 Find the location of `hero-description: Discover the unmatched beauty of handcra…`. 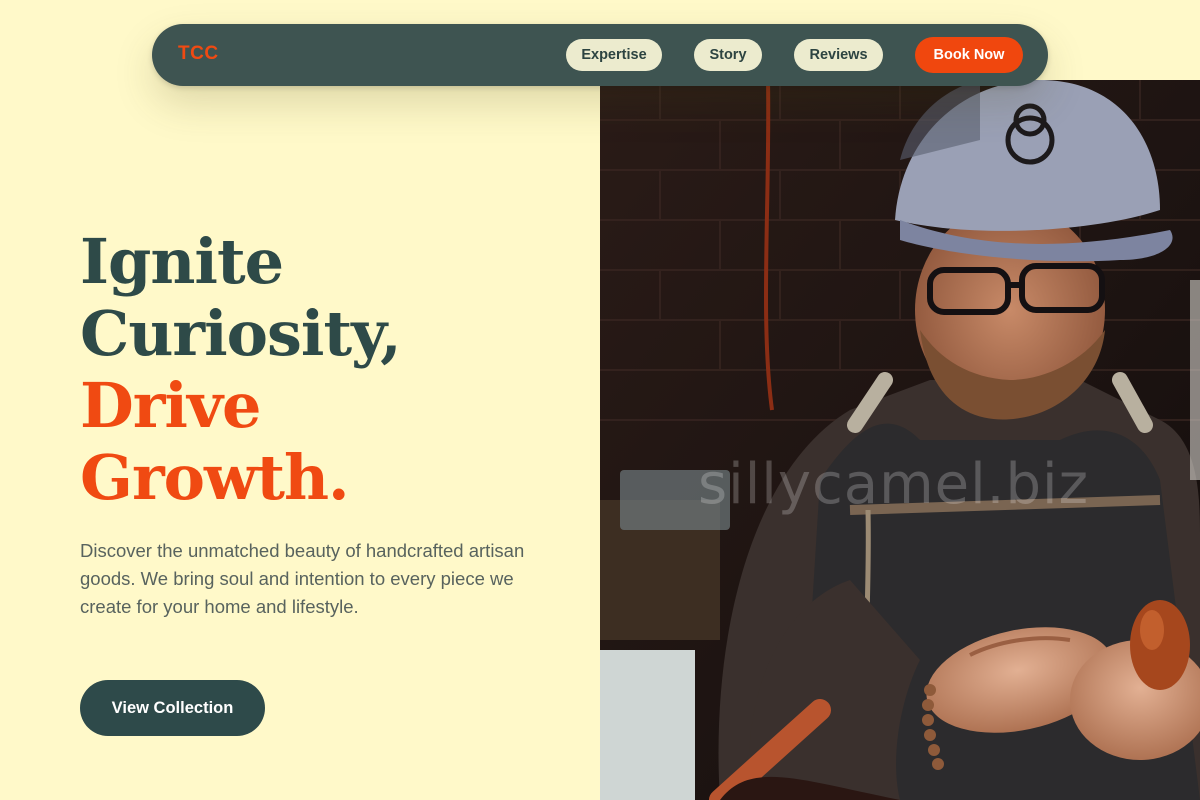

hero-description: Discover the unmatched beauty of handcra… is located at coordinates (302, 578).